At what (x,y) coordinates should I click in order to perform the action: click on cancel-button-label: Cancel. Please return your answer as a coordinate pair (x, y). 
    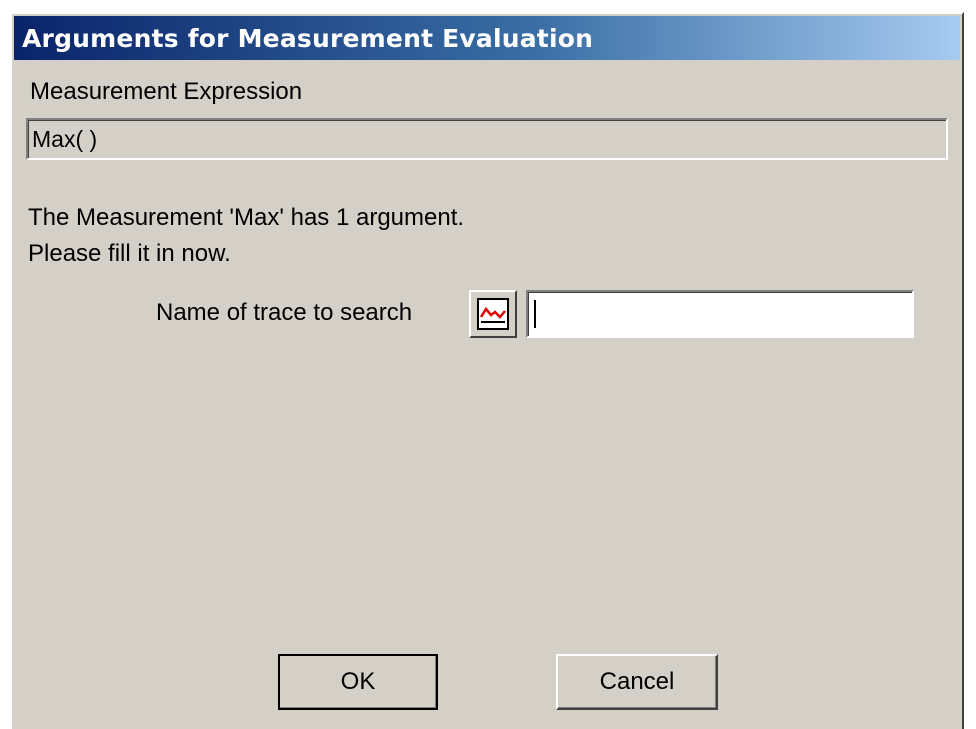
    Looking at the image, I should click on (637, 681).